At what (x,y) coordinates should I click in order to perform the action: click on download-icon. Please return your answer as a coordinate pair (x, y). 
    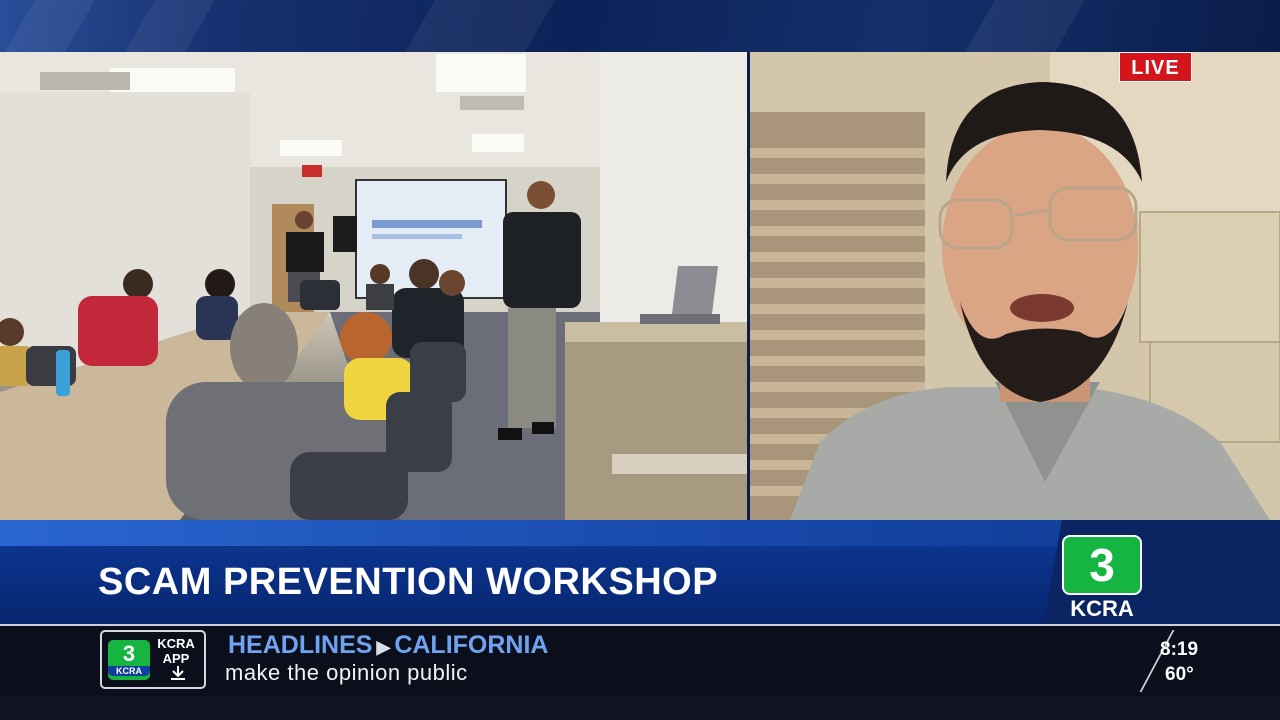
    Looking at the image, I should click on (178, 673).